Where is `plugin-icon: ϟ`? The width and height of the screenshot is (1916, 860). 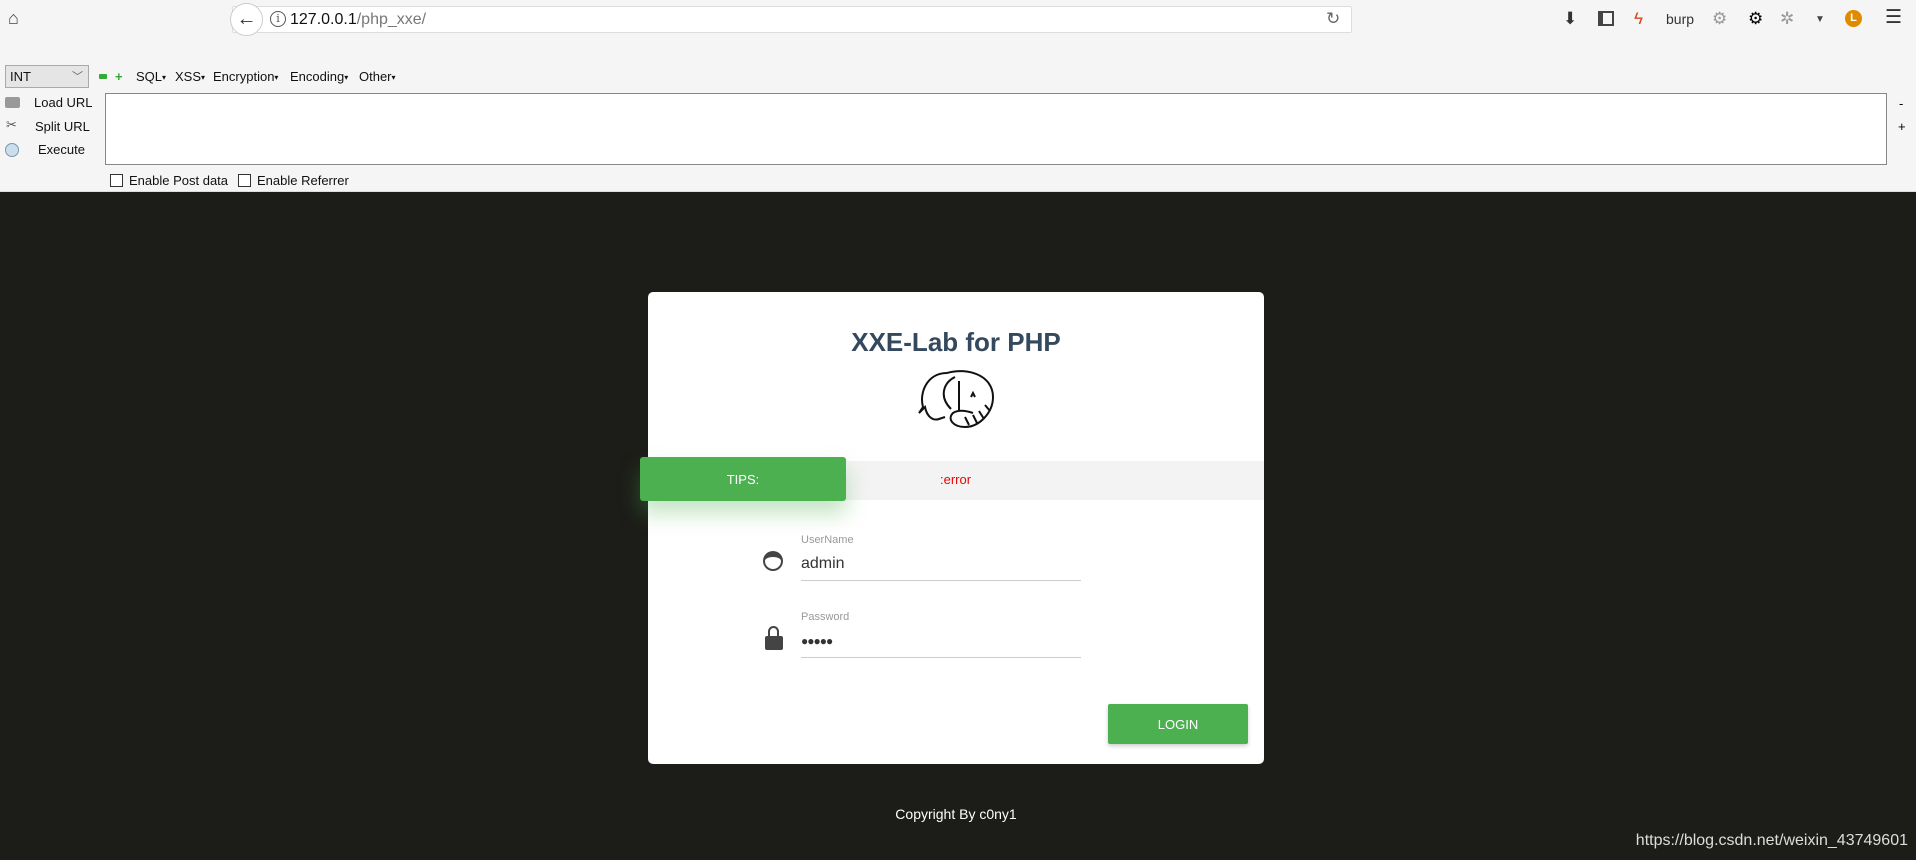
plugin-icon: ϟ is located at coordinates (1638, 19).